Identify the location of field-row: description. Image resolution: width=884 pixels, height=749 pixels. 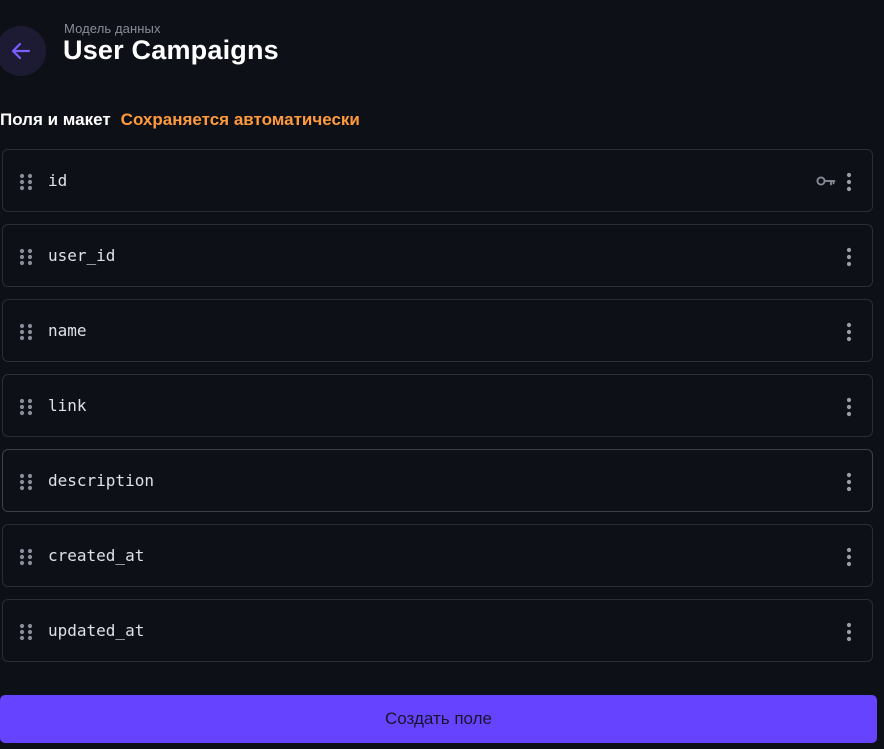
(437, 480).